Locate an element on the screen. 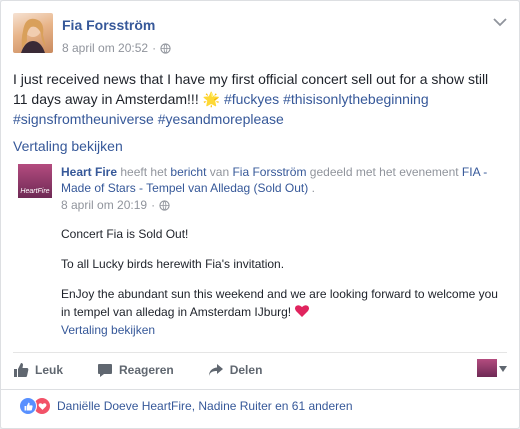 This screenshot has height=429, width=520. share-text: heeft het is located at coordinates (144, 172).